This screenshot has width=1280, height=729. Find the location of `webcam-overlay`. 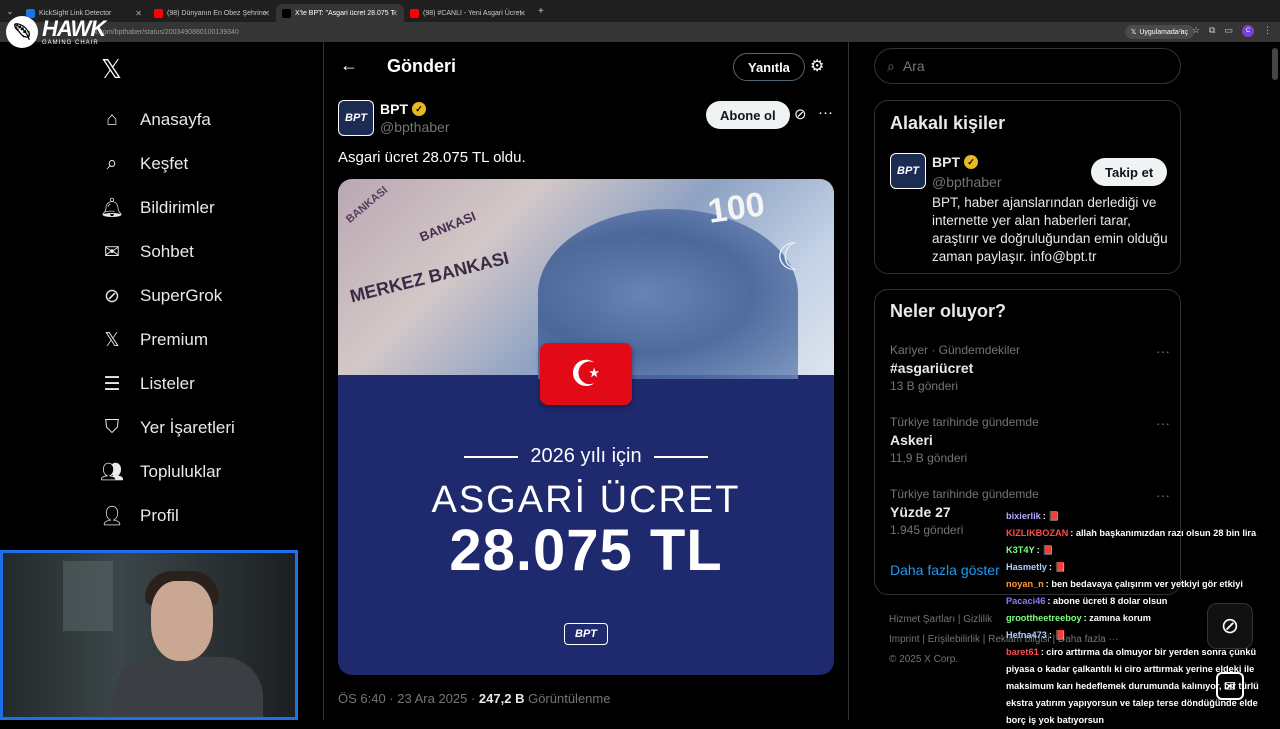

webcam-overlay is located at coordinates (149, 635).